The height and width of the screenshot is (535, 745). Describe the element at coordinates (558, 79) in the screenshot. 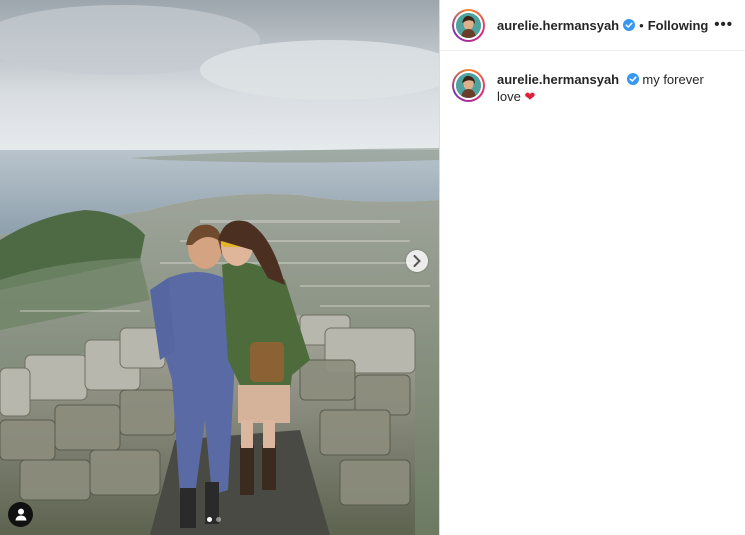

I see `caption-username: aurelie.hermansyah` at that location.